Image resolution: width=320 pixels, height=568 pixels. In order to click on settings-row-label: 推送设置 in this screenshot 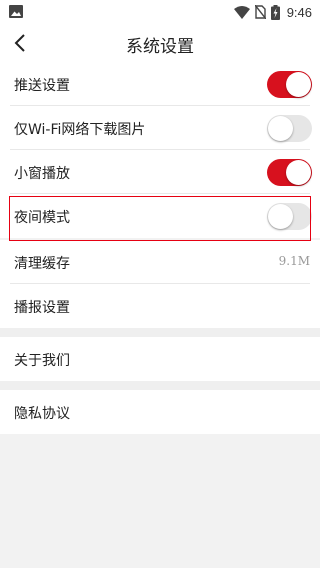, I will do `click(42, 86)`.